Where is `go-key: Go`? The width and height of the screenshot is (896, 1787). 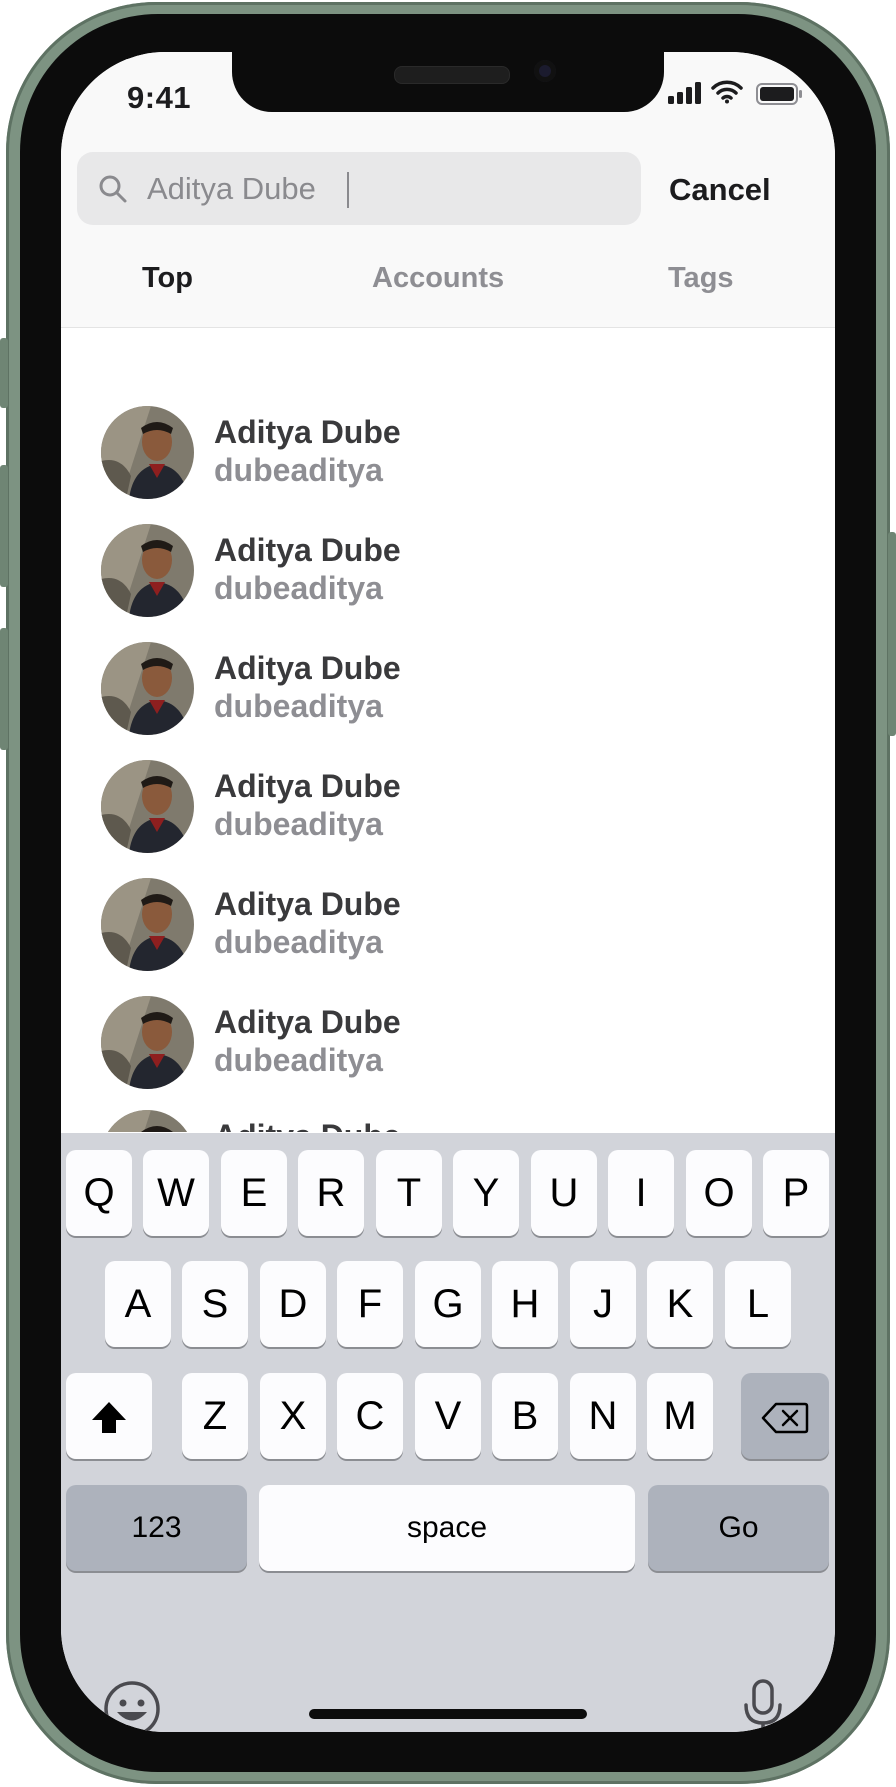 go-key: Go is located at coordinates (738, 1528).